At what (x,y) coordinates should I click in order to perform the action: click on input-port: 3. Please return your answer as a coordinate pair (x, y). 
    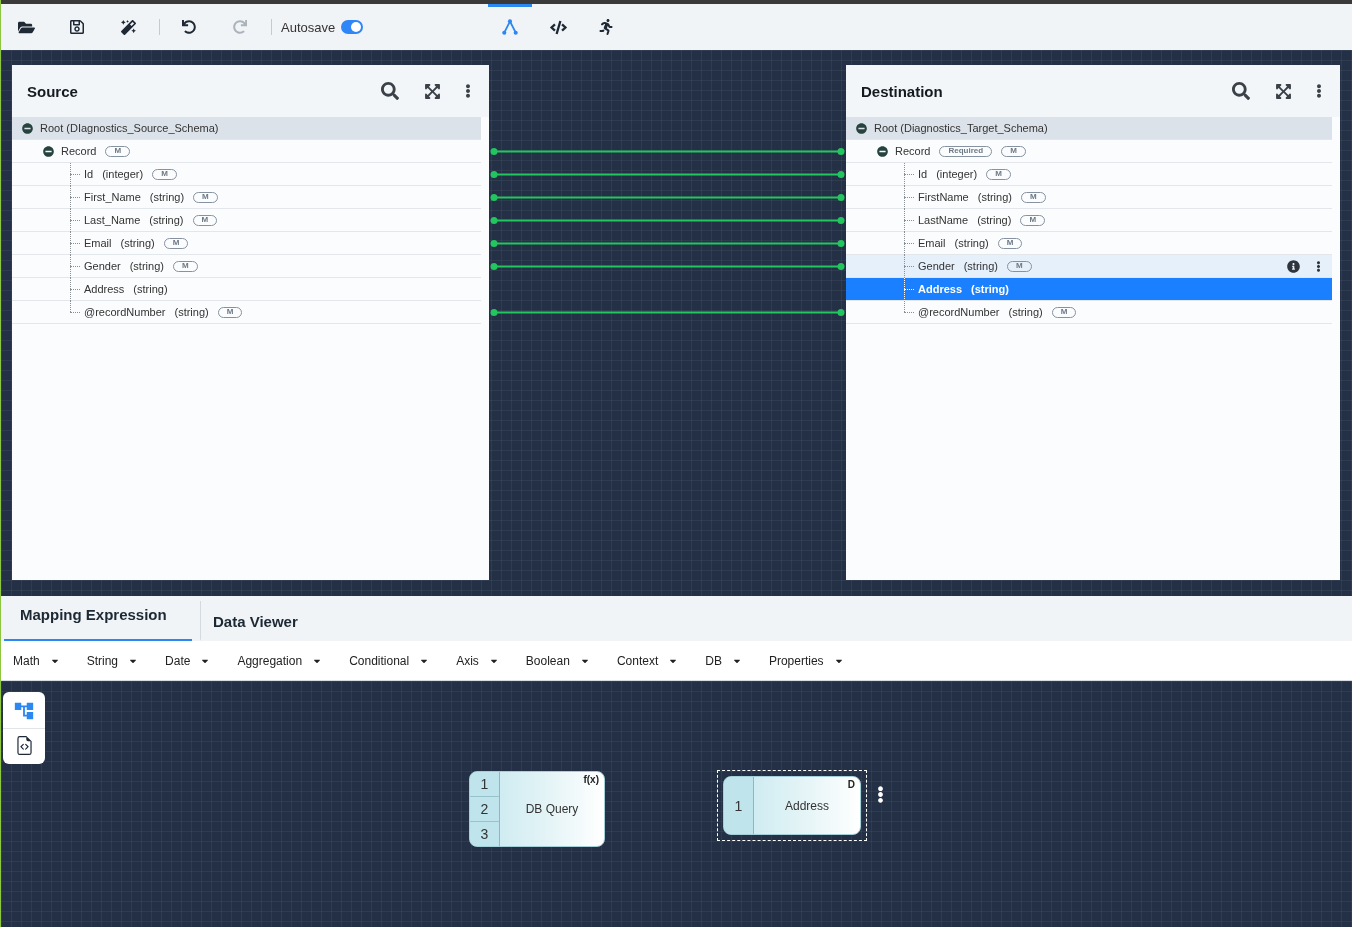
    Looking at the image, I should click on (484, 833).